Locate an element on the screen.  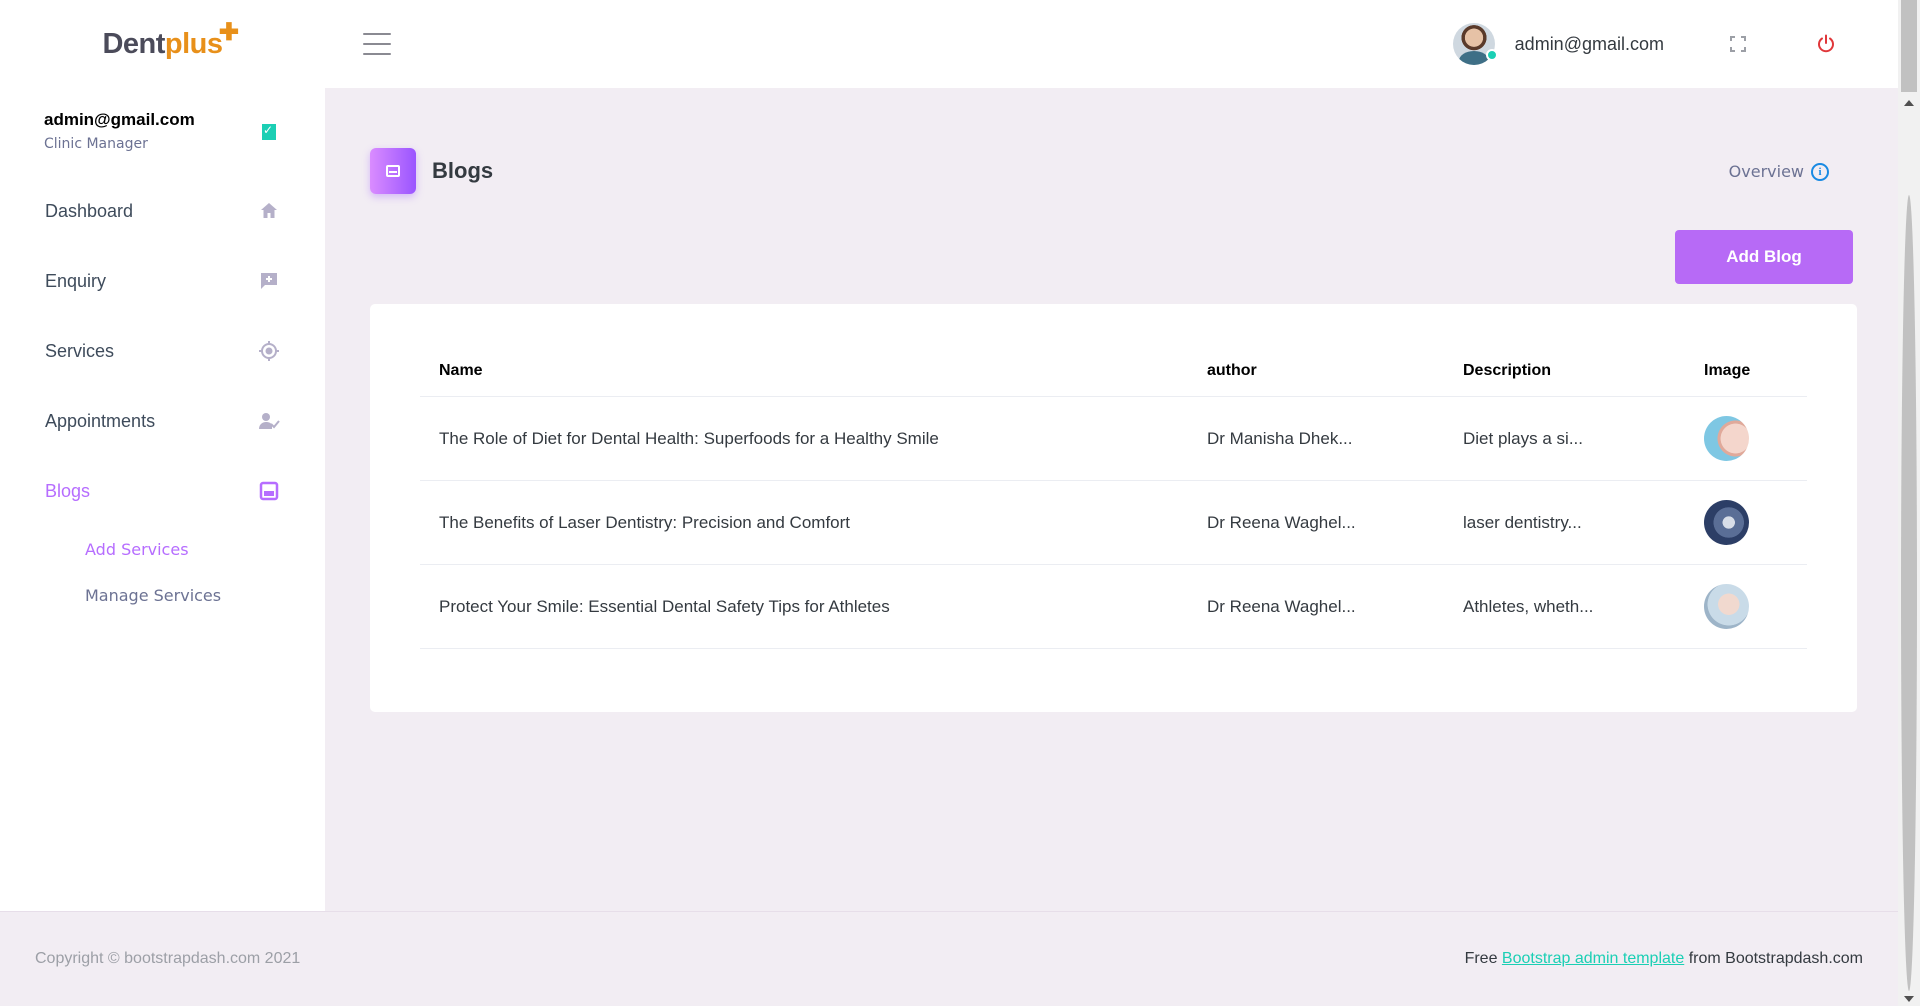
profile-name: admin@gmail.com is located at coordinates (119, 119).